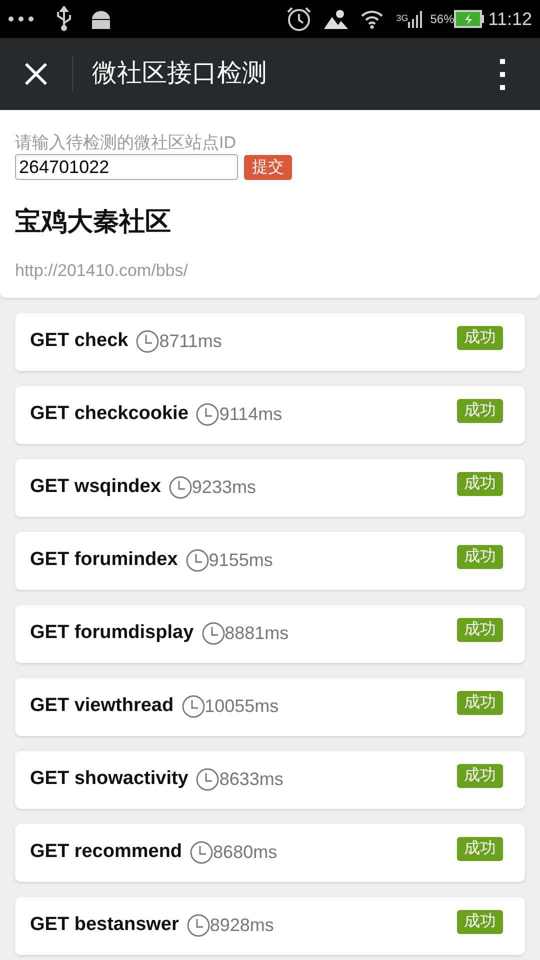 Image resolution: width=540 pixels, height=960 pixels. What do you see at coordinates (106, 852) in the screenshot?
I see `endpoint-name: GET recommend` at bounding box center [106, 852].